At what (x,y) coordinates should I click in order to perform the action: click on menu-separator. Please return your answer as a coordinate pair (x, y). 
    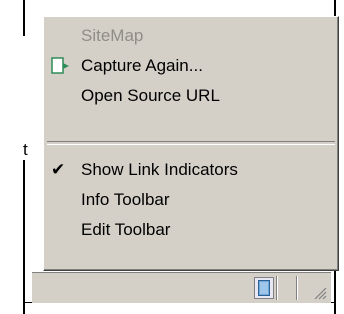
    Looking at the image, I should click on (191, 143).